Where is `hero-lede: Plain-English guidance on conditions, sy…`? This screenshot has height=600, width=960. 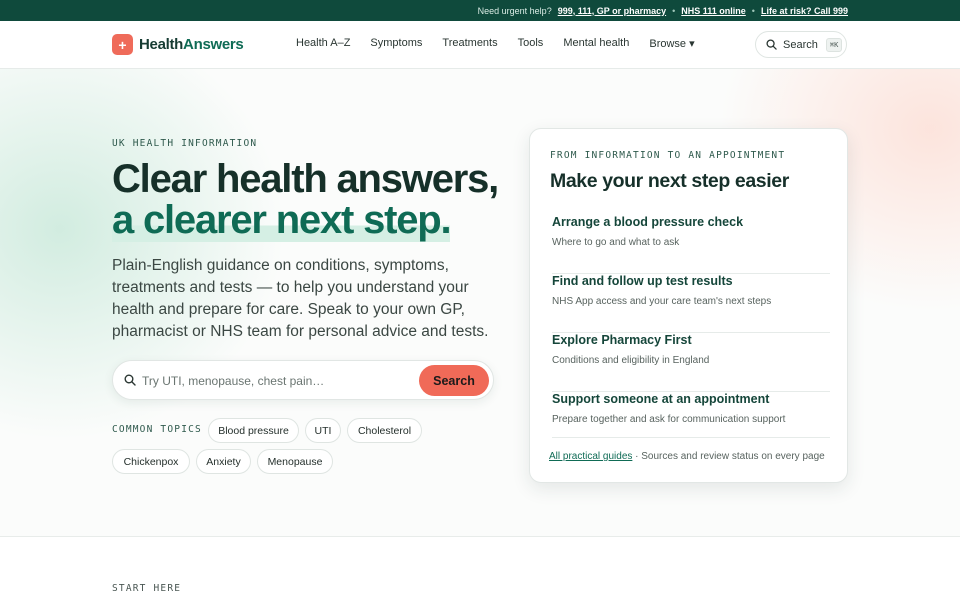
hero-lede: Plain-English guidance on conditions, sy… is located at coordinates (300, 298).